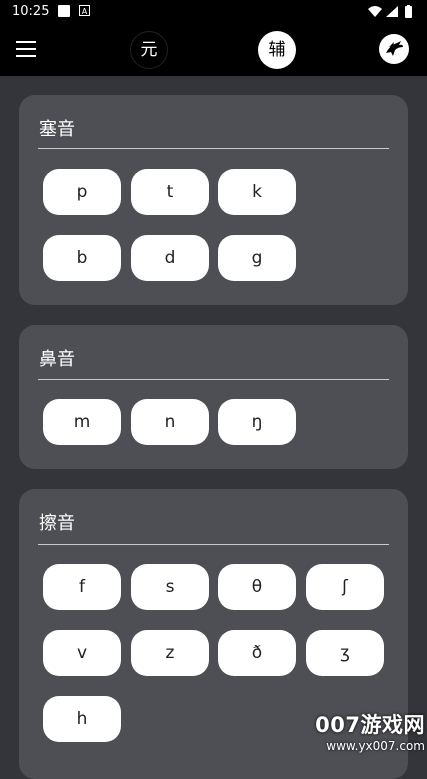 Image resolution: width=427 pixels, height=779 pixels. Describe the element at coordinates (345, 653) in the screenshot. I see `key-ezh: ʒ` at that location.